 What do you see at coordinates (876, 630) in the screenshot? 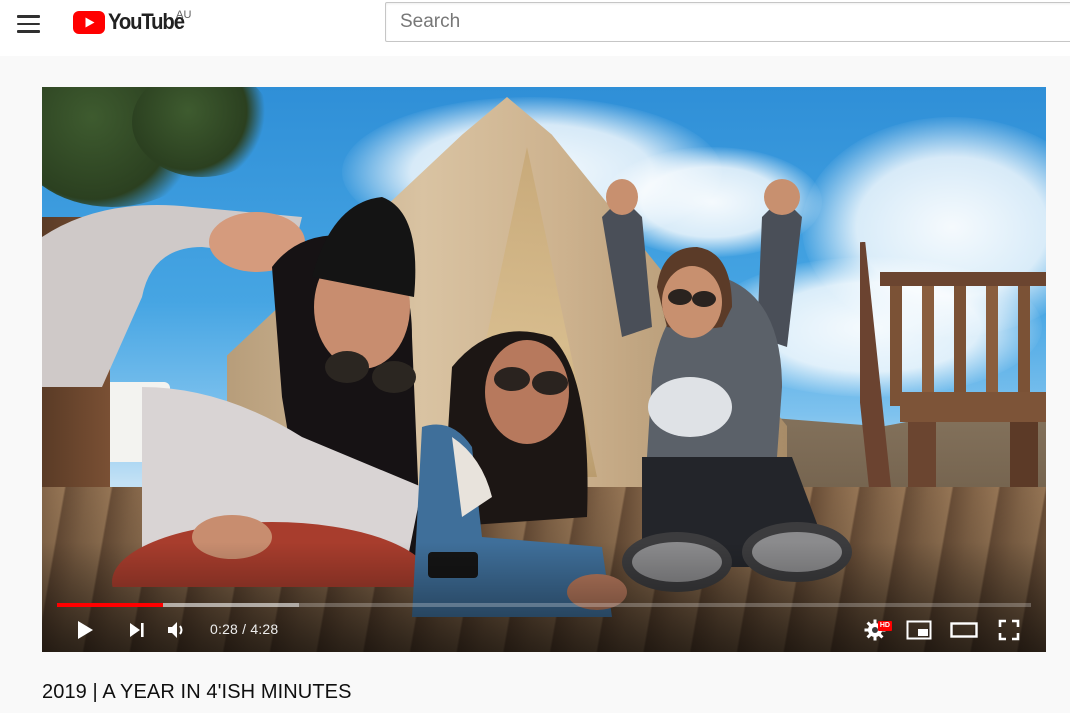
I see `settings-button: HD` at bounding box center [876, 630].